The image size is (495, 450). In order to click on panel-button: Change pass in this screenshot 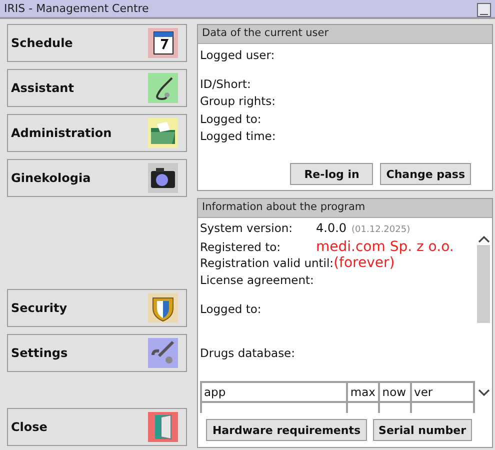, I will do `click(425, 174)`.